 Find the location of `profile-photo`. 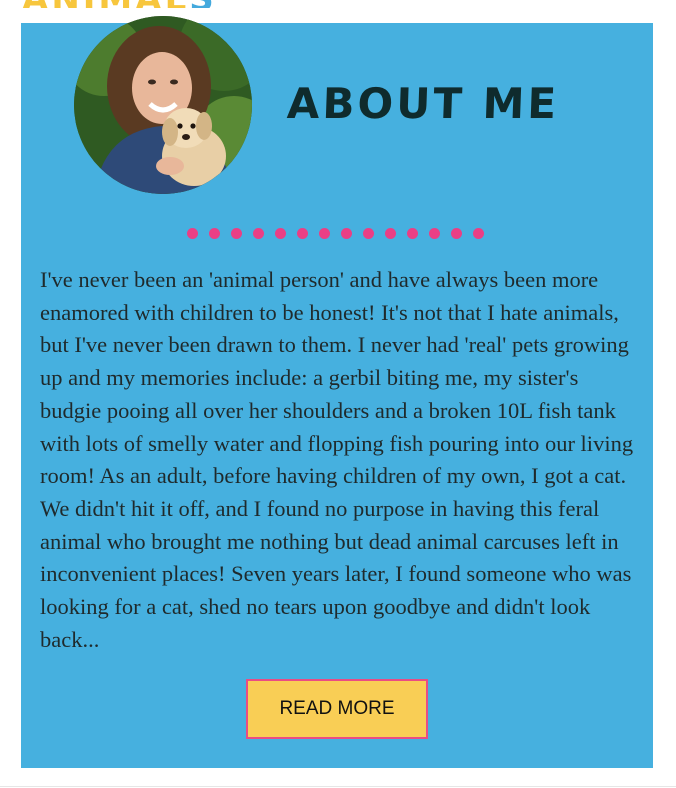

profile-photo is located at coordinates (163, 105).